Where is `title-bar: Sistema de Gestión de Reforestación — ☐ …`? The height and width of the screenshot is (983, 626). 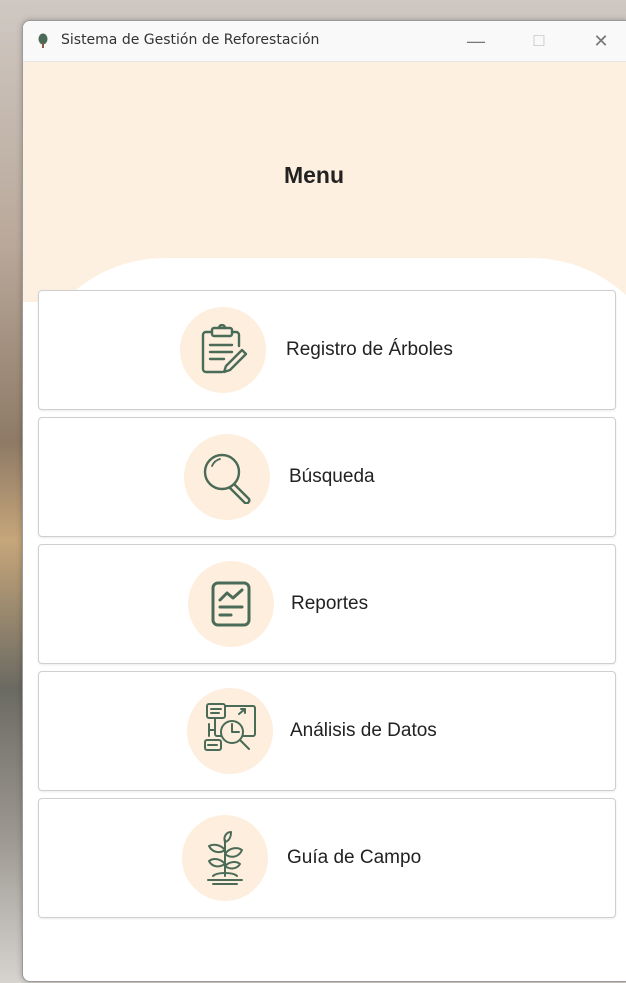 title-bar: Sistema de Gestión de Reforestación — ☐ … is located at coordinates (324, 41).